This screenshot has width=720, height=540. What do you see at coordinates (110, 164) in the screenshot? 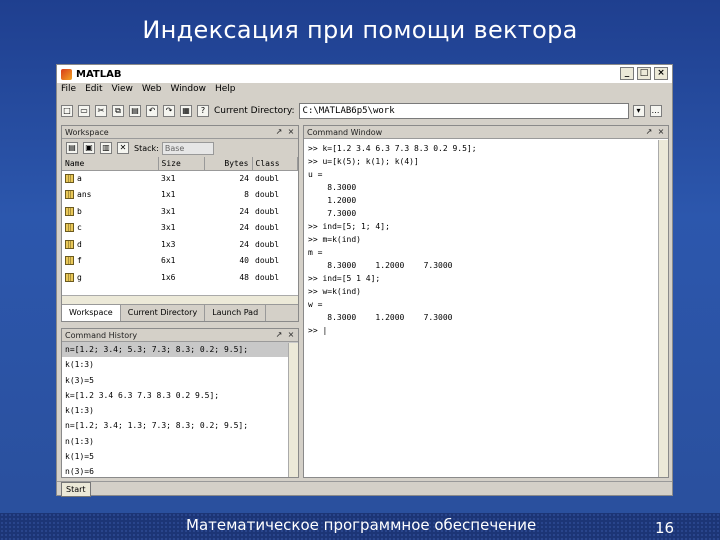
I see `column-header-name: Name` at bounding box center [110, 164].